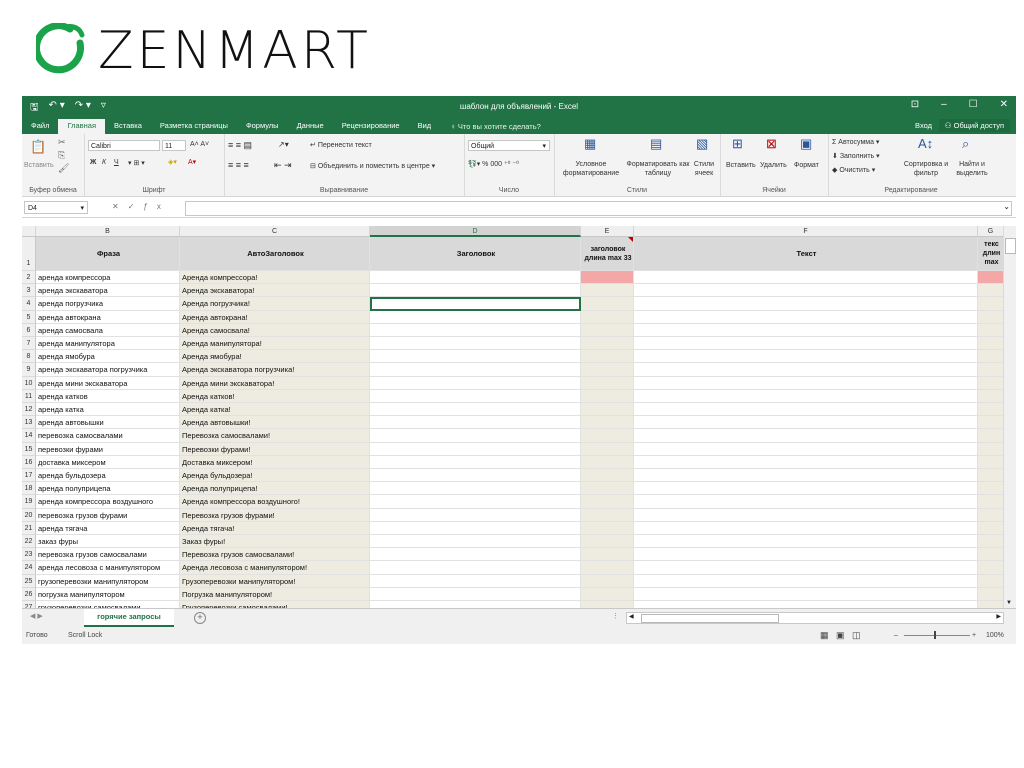  What do you see at coordinates (108, 489) in the screenshot?
I see `cell-phrase: аренда полуприцепа` at bounding box center [108, 489].